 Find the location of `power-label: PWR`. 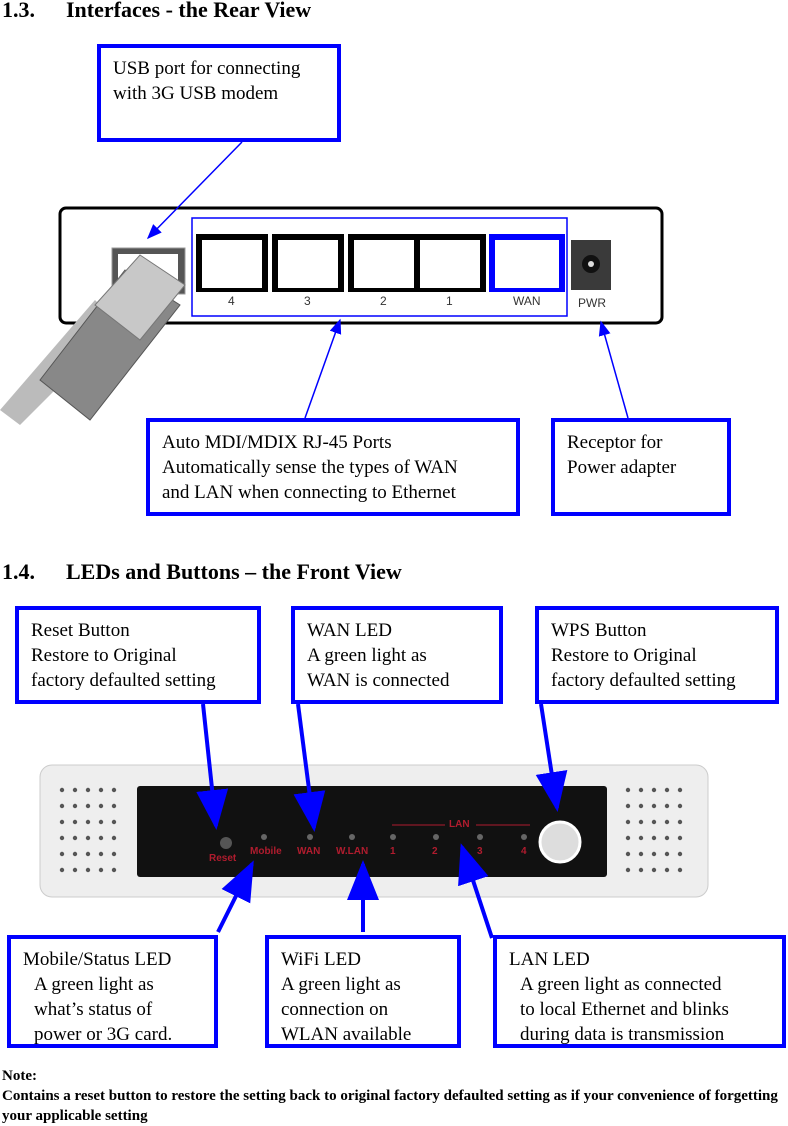

power-label: PWR is located at coordinates (592, 303).